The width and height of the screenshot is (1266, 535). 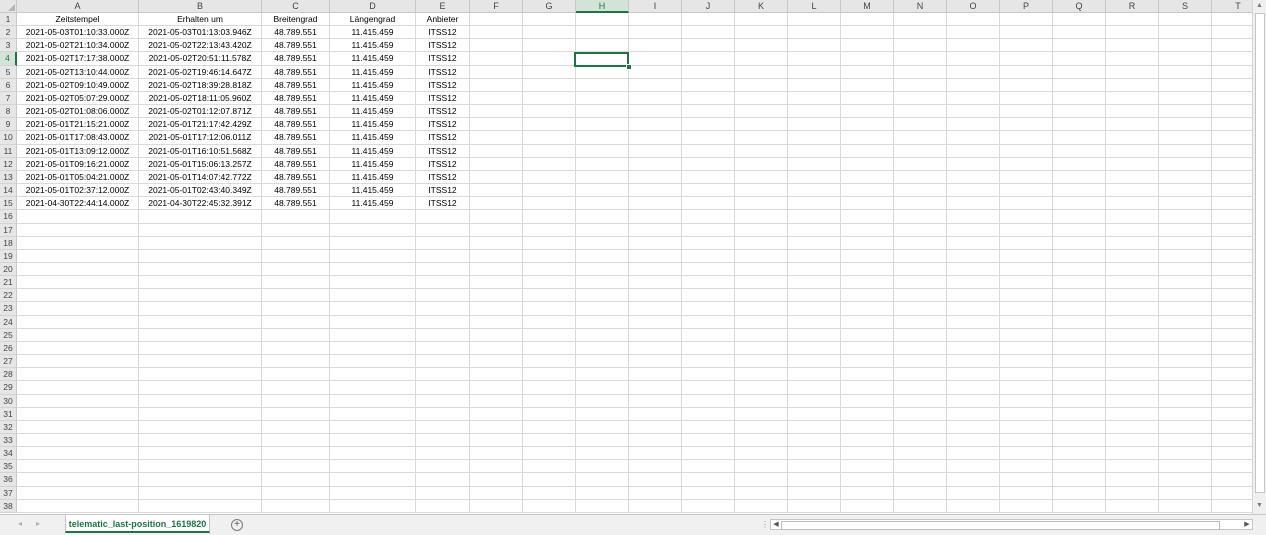 What do you see at coordinates (973, 85) in the screenshot?
I see `cell-o6` at bounding box center [973, 85].